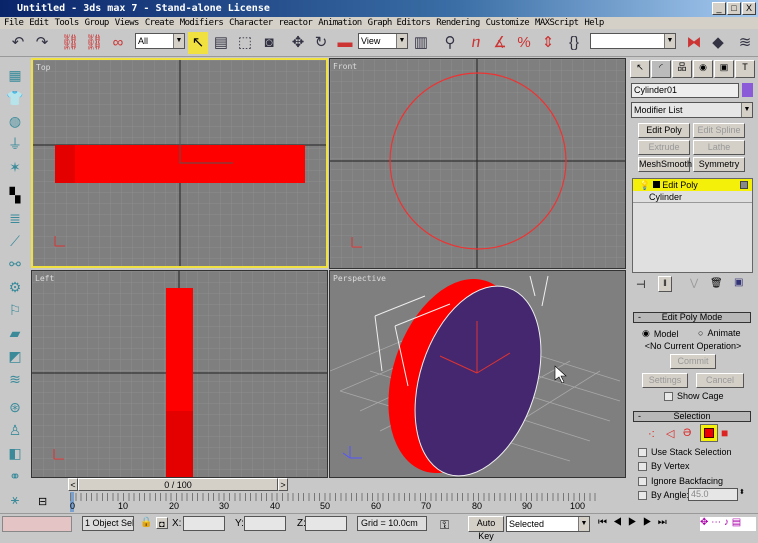 This screenshot has height=543, width=758. What do you see at coordinates (694, 396) in the screenshot?
I see `show-cage-checkbox: Show Cage` at bounding box center [694, 396].